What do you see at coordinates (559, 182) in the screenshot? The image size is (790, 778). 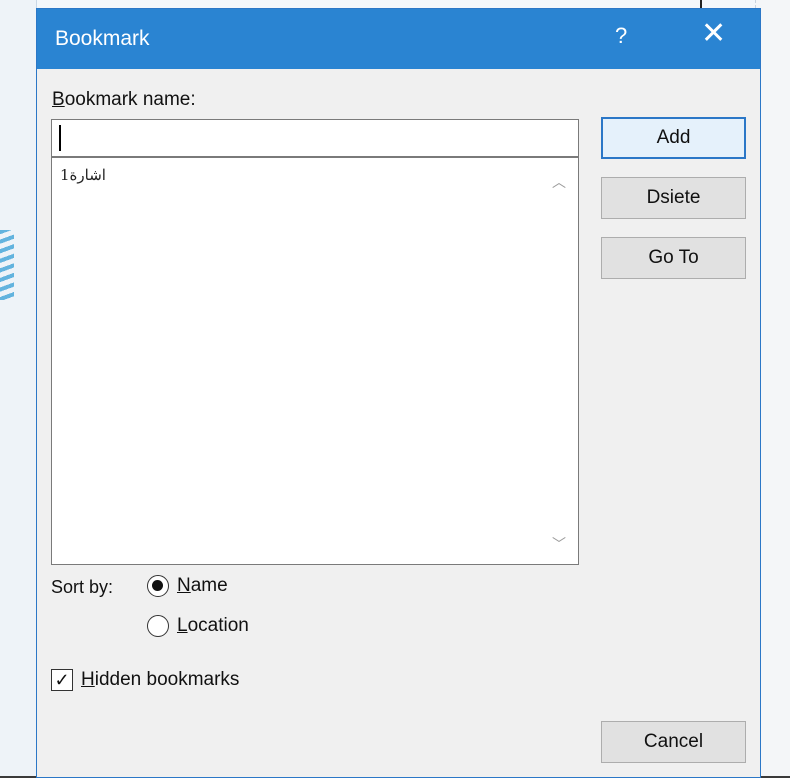 I see `scroll-up-icon: ︿` at bounding box center [559, 182].